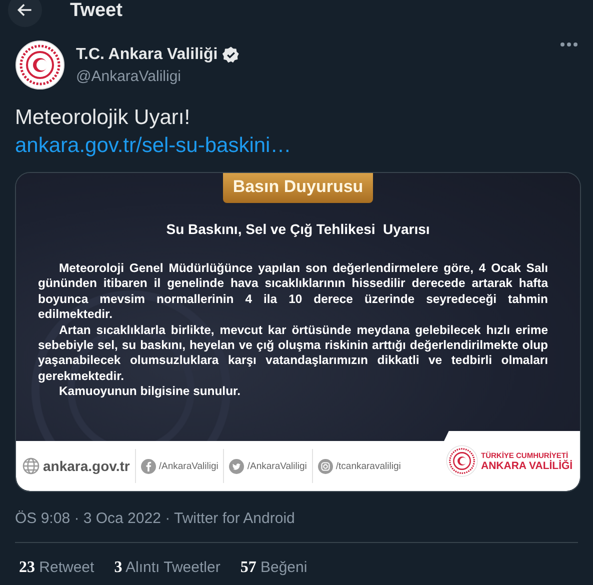  What do you see at coordinates (167, 568) in the screenshot?
I see `stat-link: 3 Alıntı Tweetler` at bounding box center [167, 568].